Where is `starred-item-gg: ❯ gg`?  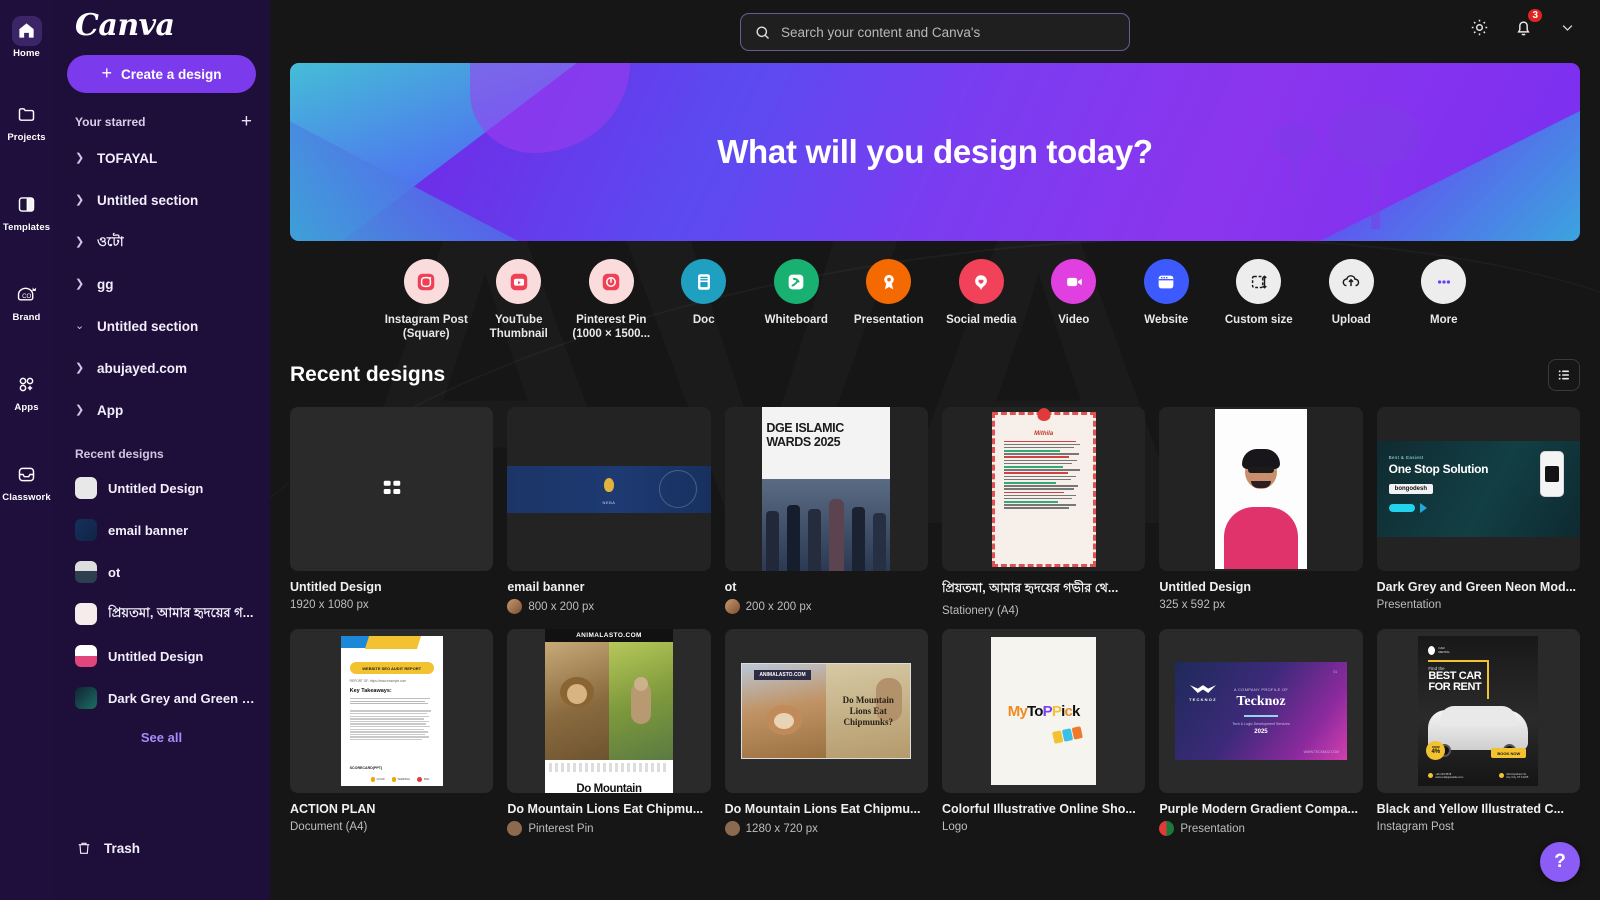 starred-item-gg: ❯ gg is located at coordinates (161, 284).